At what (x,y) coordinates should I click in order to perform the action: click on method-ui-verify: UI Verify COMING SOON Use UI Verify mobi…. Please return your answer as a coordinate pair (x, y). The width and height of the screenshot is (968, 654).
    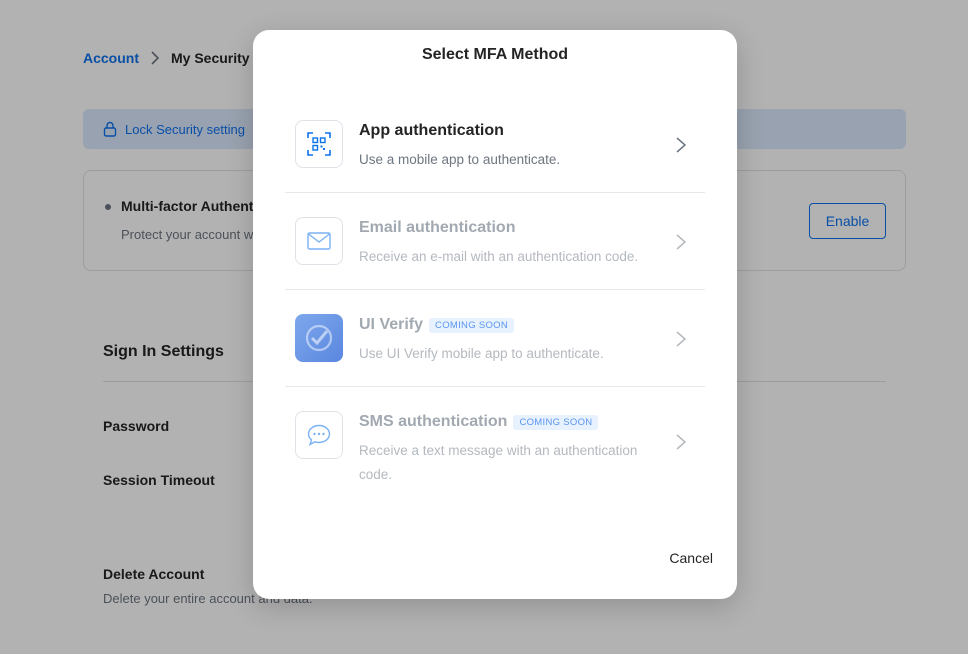
    Looking at the image, I should click on (495, 338).